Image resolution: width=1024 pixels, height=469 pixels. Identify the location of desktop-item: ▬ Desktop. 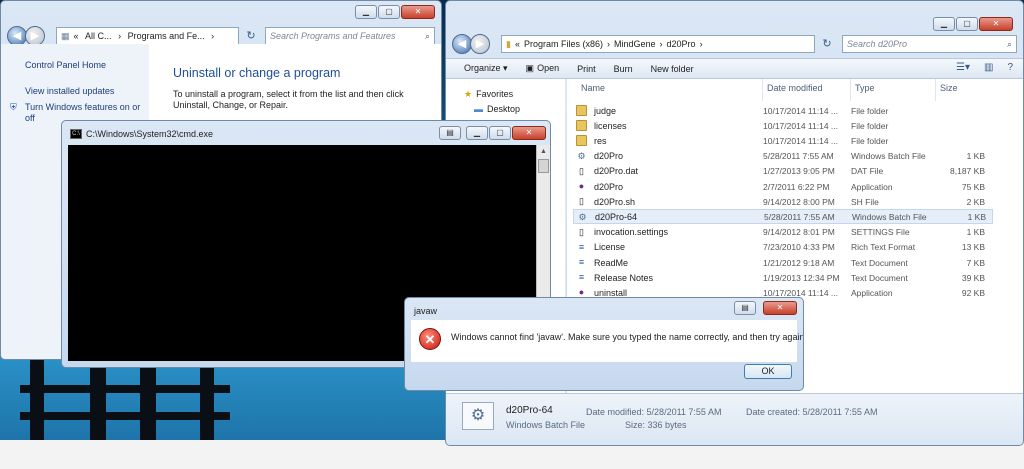
(497, 109).